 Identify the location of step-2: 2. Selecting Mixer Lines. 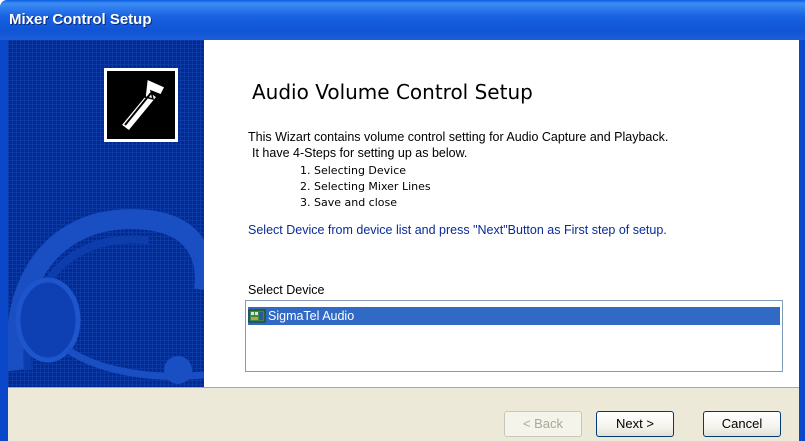
(365, 186).